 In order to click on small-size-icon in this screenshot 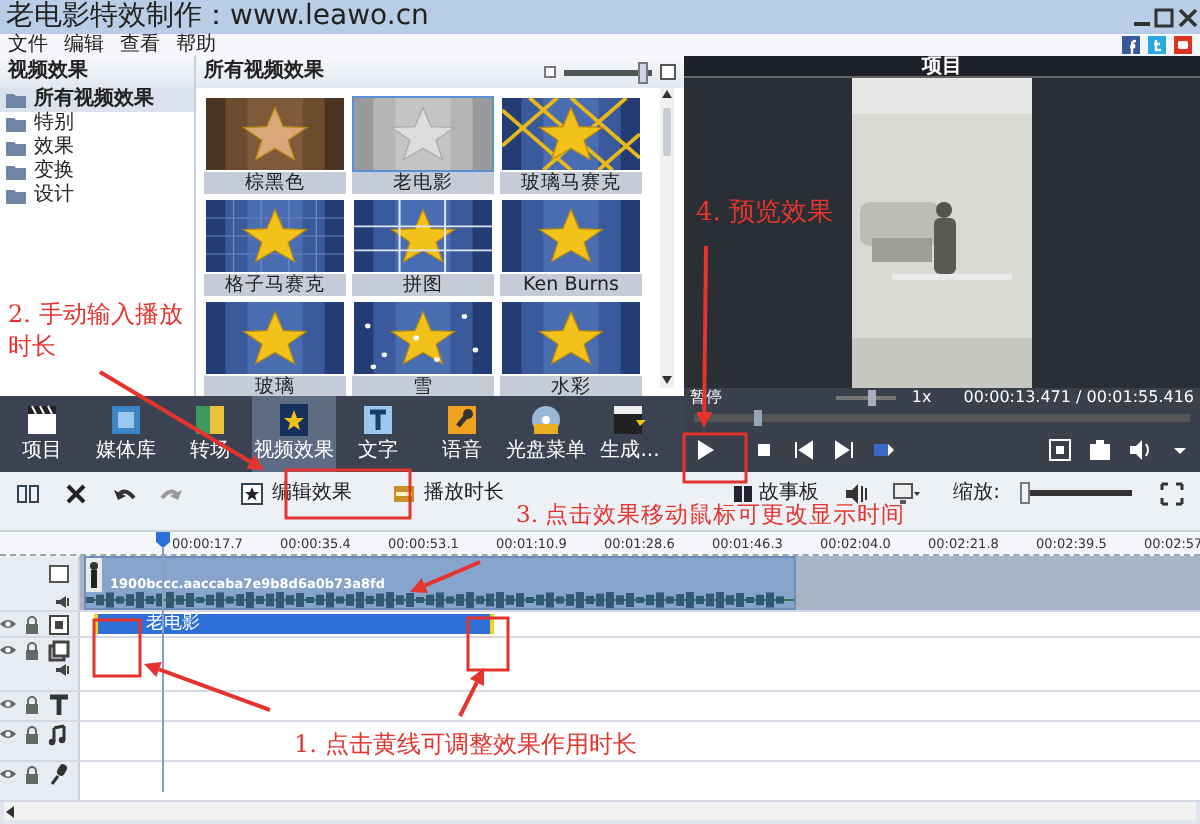, I will do `click(550, 72)`.